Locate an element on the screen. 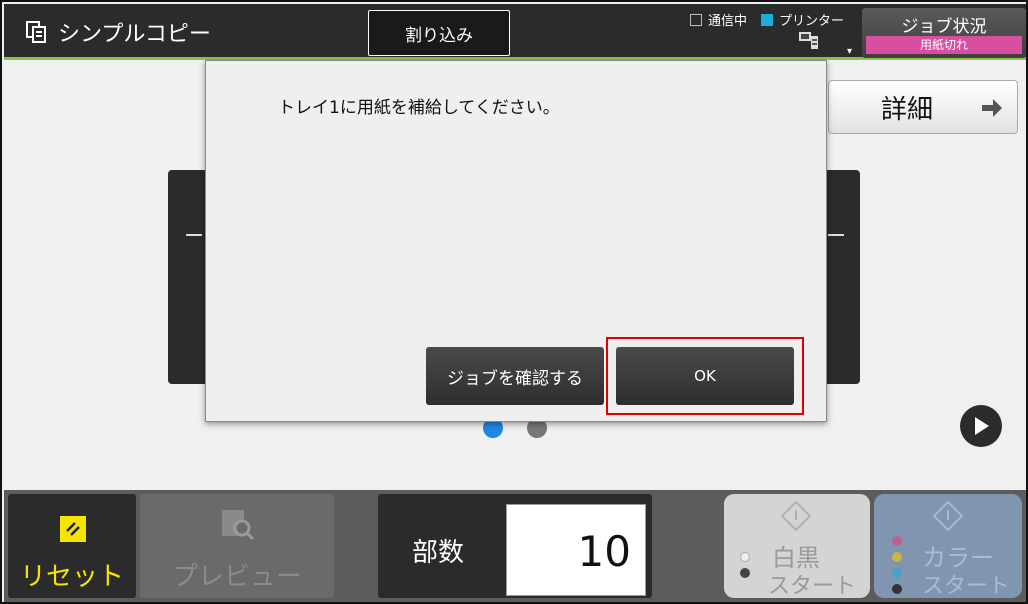  preview-icon is located at coordinates (238, 525).